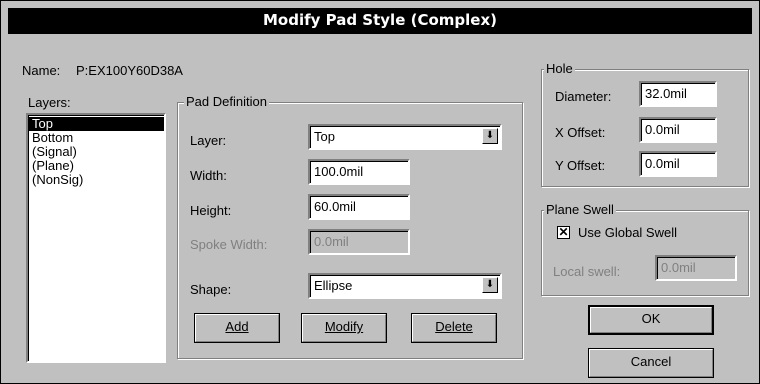  I want to click on delete-button: Delete, so click(454, 328).